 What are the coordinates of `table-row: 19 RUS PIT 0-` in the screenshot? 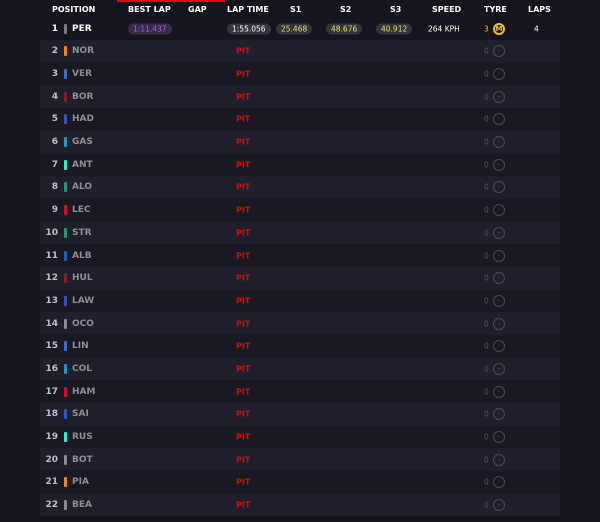 It's located at (300, 437).